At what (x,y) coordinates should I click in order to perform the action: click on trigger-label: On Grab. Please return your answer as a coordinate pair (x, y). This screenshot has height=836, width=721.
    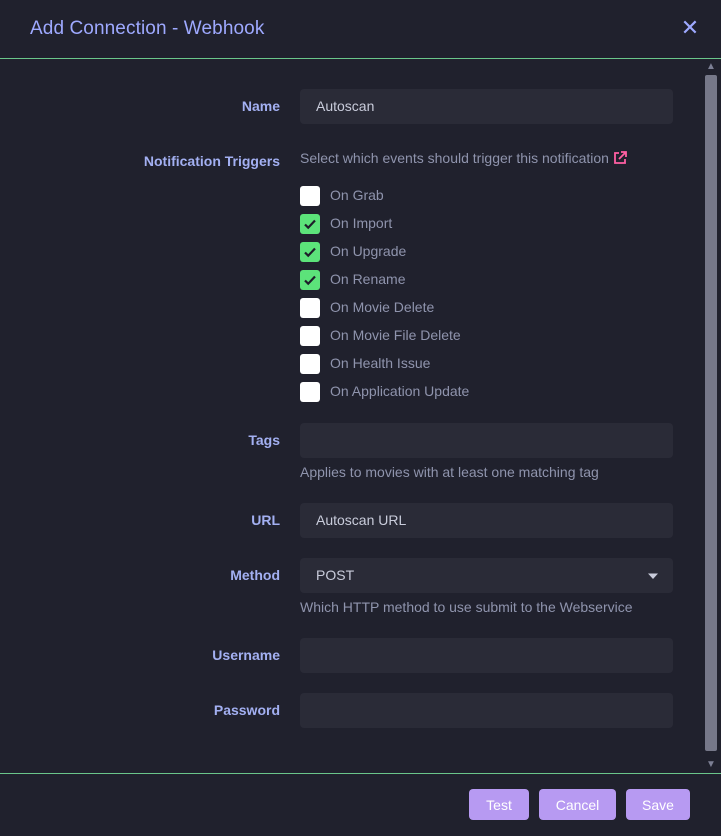
    Looking at the image, I should click on (357, 195).